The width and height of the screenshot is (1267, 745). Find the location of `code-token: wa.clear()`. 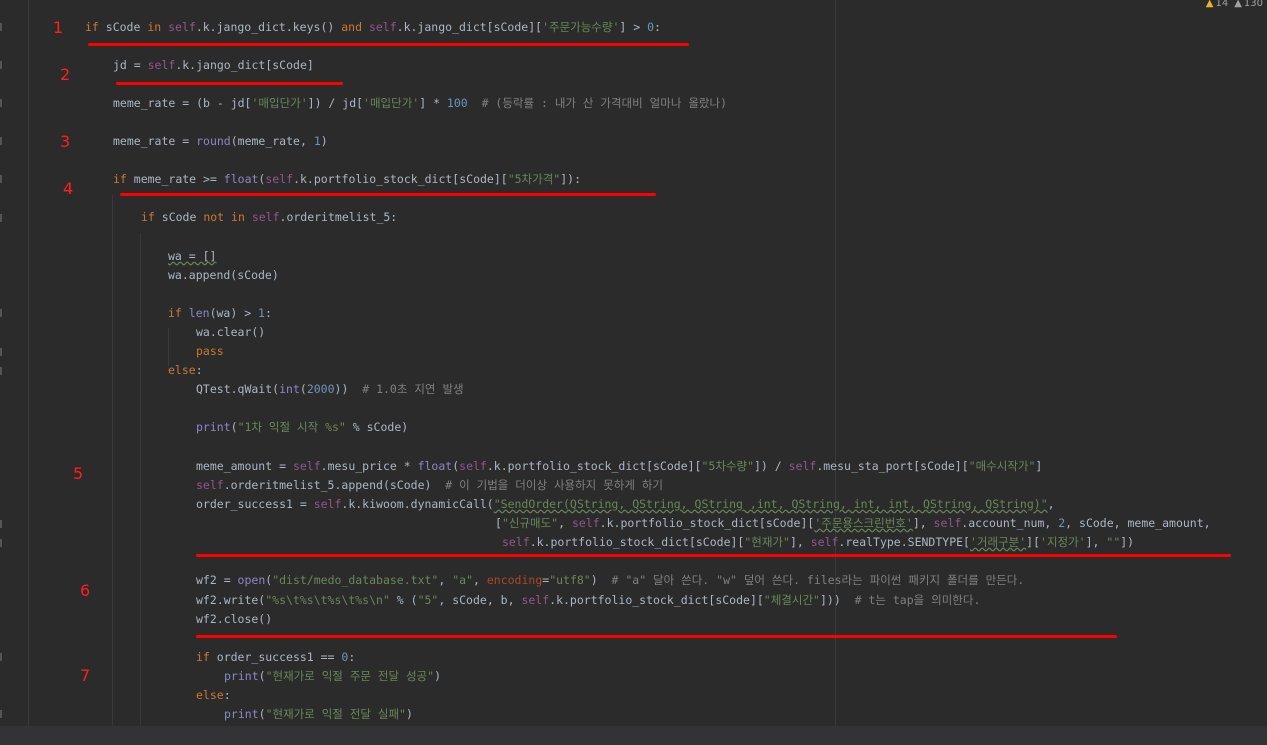

code-token: wa.clear() is located at coordinates (231, 332).